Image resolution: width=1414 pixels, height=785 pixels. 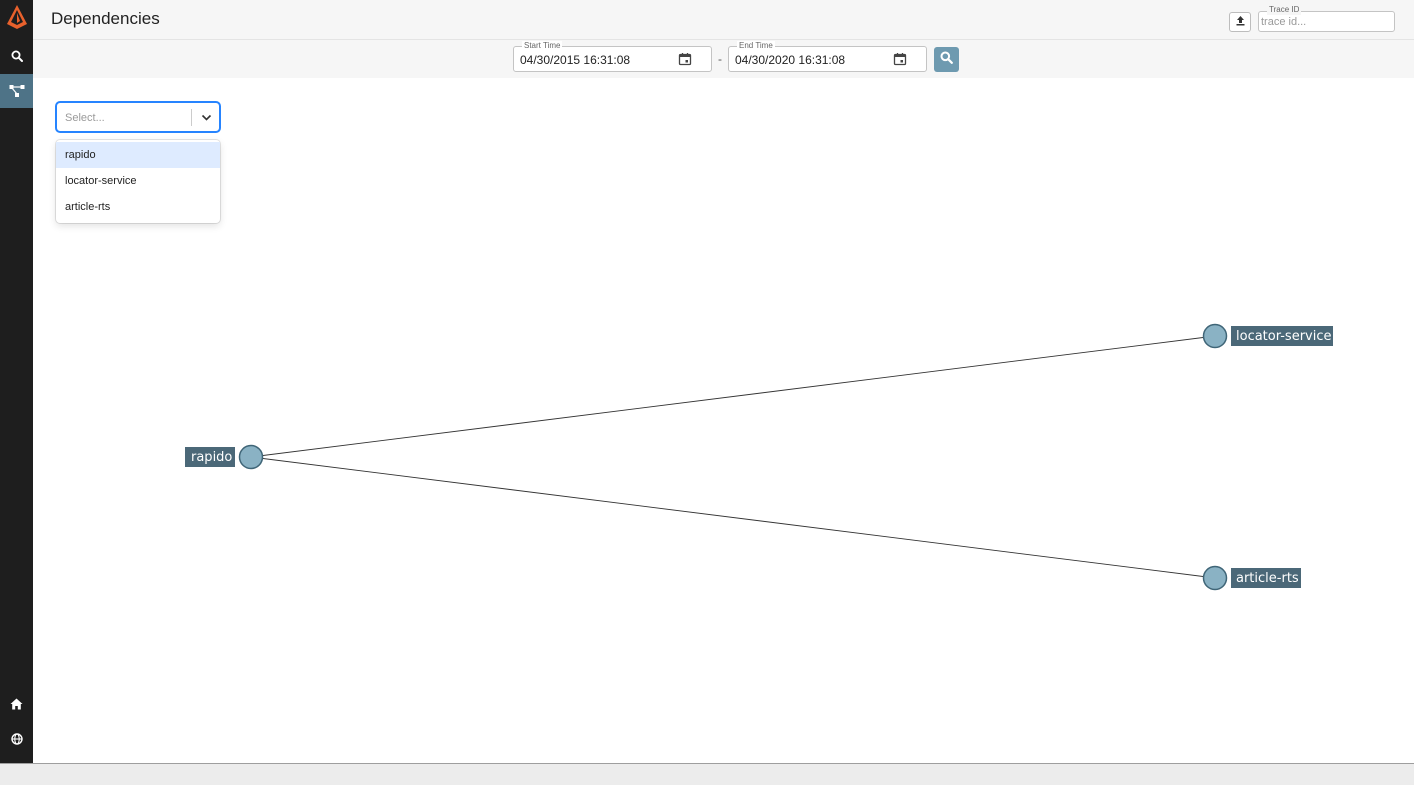 I want to click on node-label: article-rts, so click(x=1267, y=578).